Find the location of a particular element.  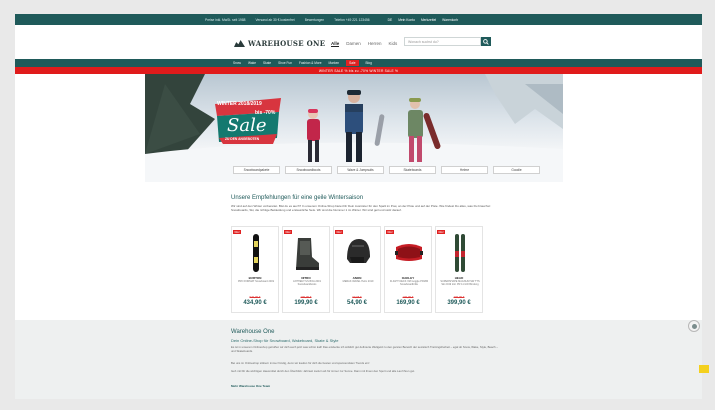

nav-item-brands: Marken is located at coordinates (334, 63).